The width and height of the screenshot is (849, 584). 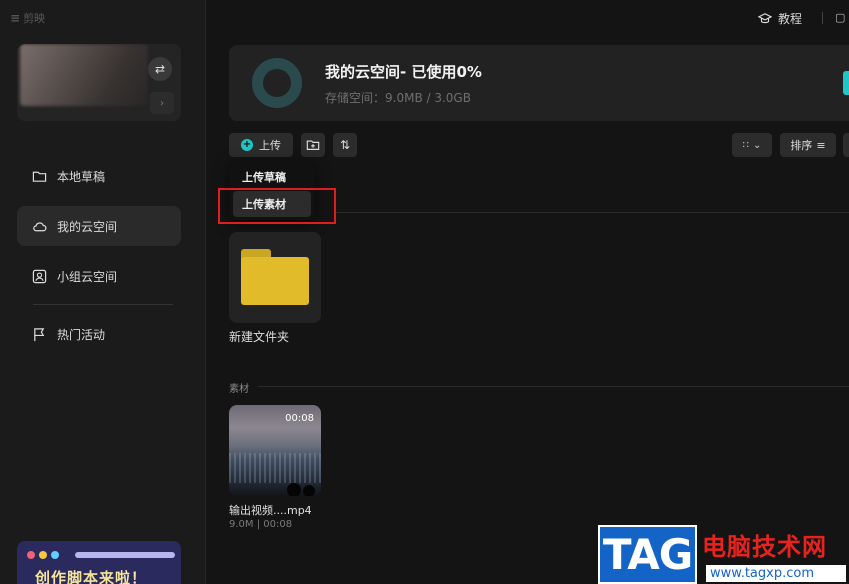 I want to click on chevron-down-icon: ⌄, so click(x=757, y=145).